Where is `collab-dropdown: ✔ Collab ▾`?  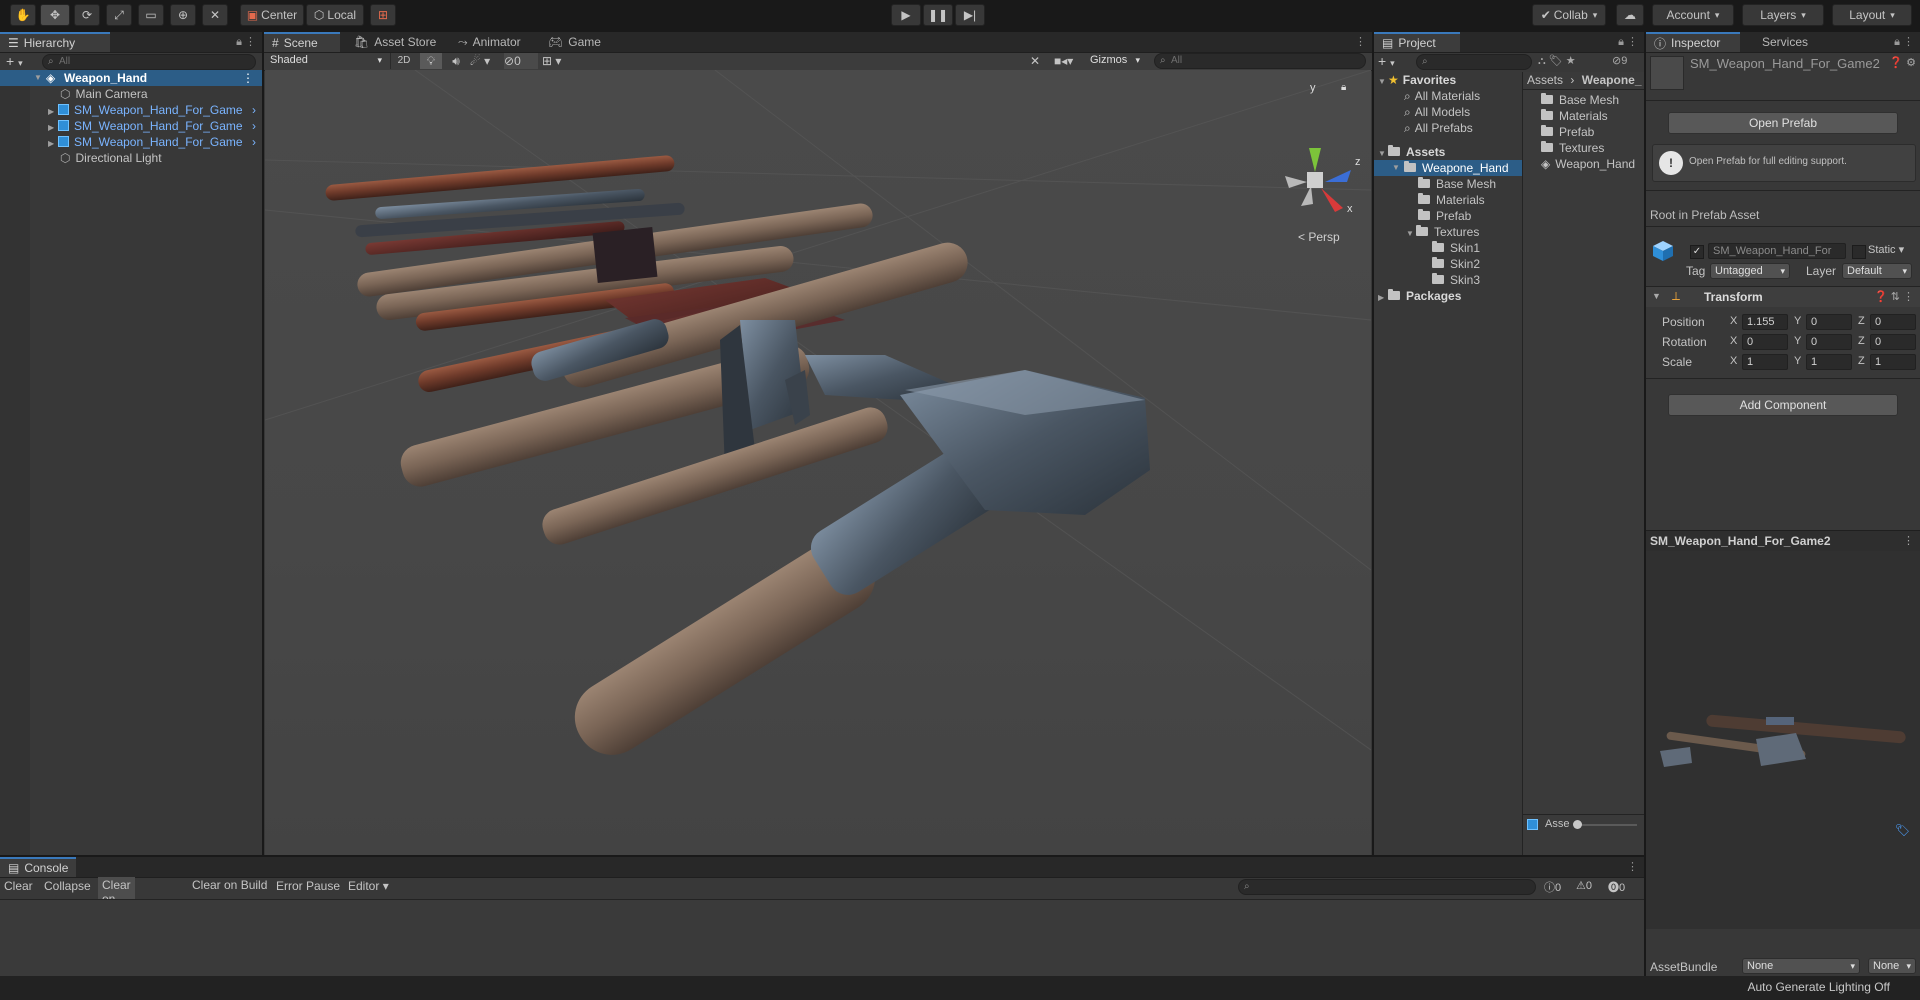 collab-dropdown: ✔ Collab ▾ is located at coordinates (1569, 15).